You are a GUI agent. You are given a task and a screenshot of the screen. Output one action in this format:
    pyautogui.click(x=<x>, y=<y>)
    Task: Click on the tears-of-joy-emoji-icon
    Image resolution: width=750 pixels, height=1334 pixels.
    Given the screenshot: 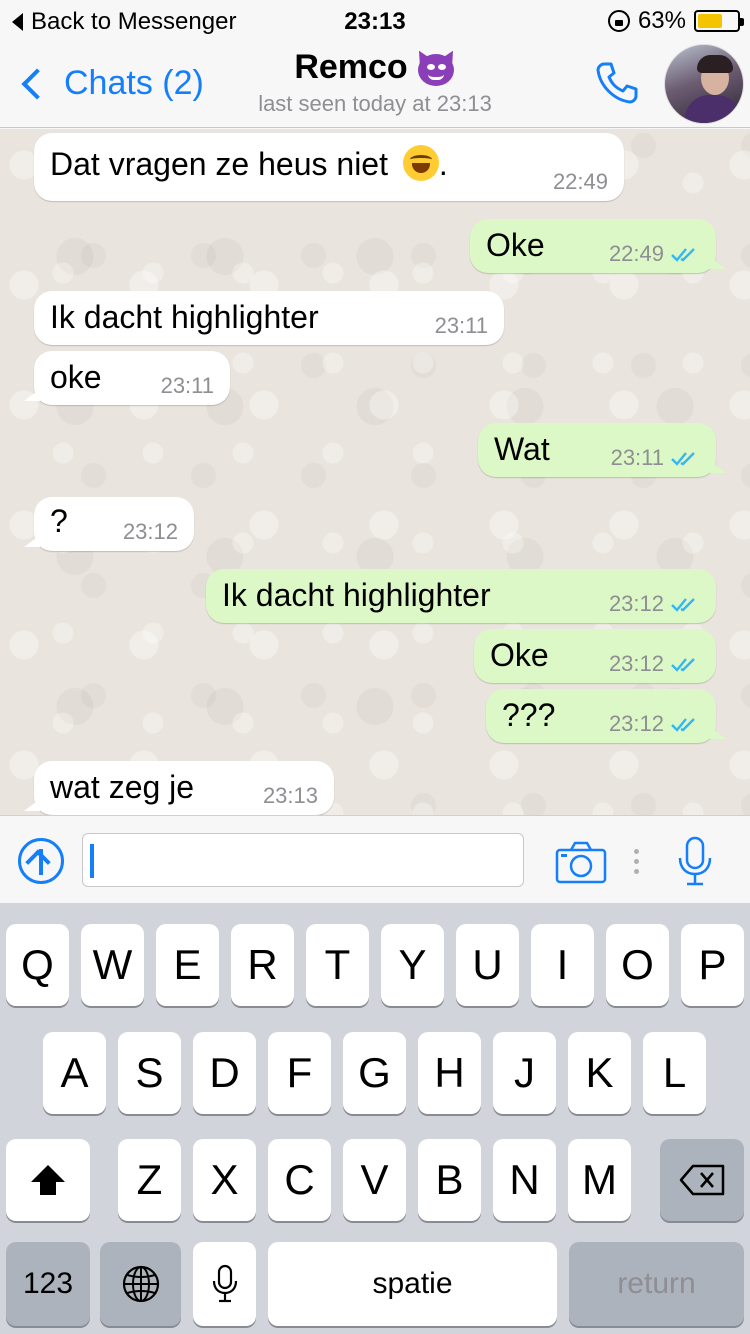 What is the action you would take?
    pyautogui.click(x=420, y=163)
    